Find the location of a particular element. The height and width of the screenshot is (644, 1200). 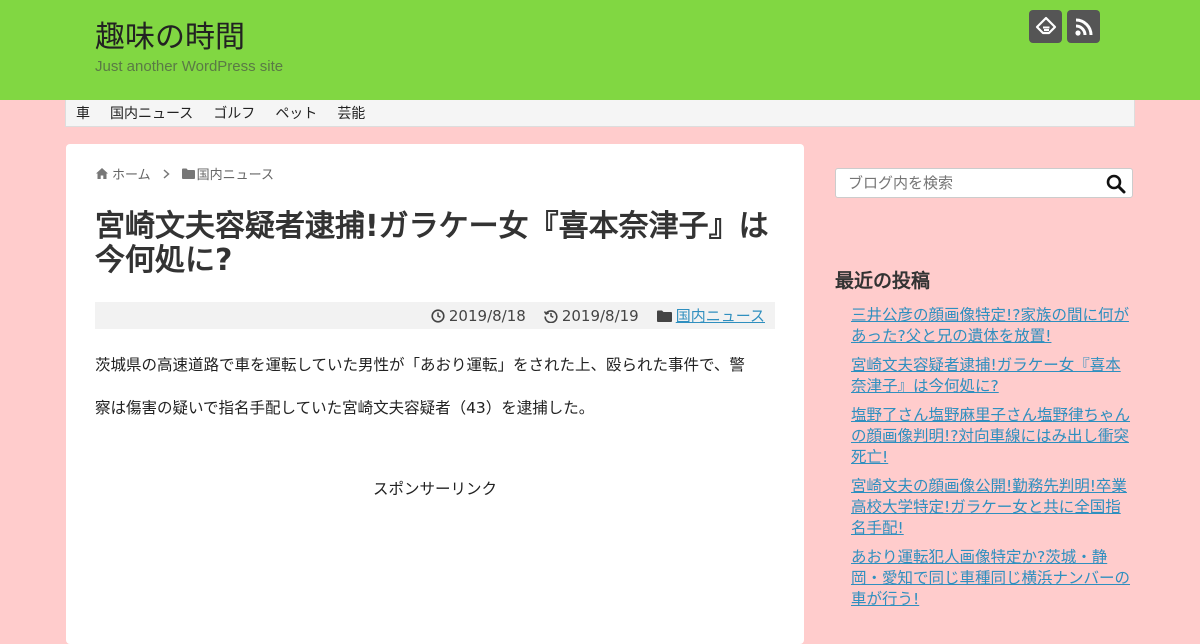

breadcrumb: ホーム 国内ニュース is located at coordinates (185, 173).